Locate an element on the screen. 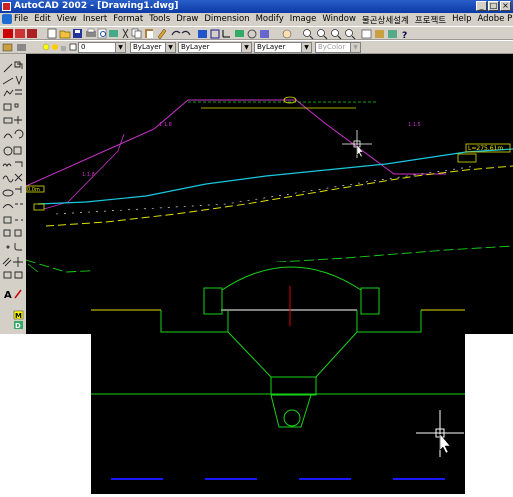 This screenshot has width=513, height=497. open-icon is located at coordinates (65, 34).